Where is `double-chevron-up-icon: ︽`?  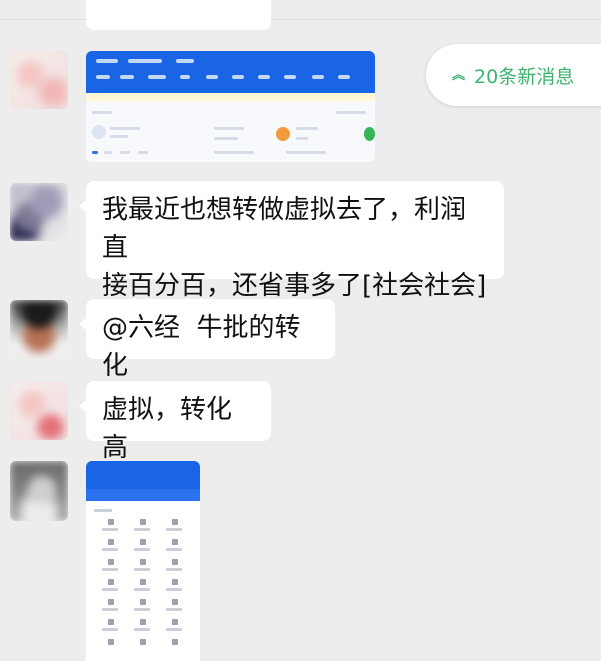
double-chevron-up-icon: ︽ is located at coordinates (458, 75).